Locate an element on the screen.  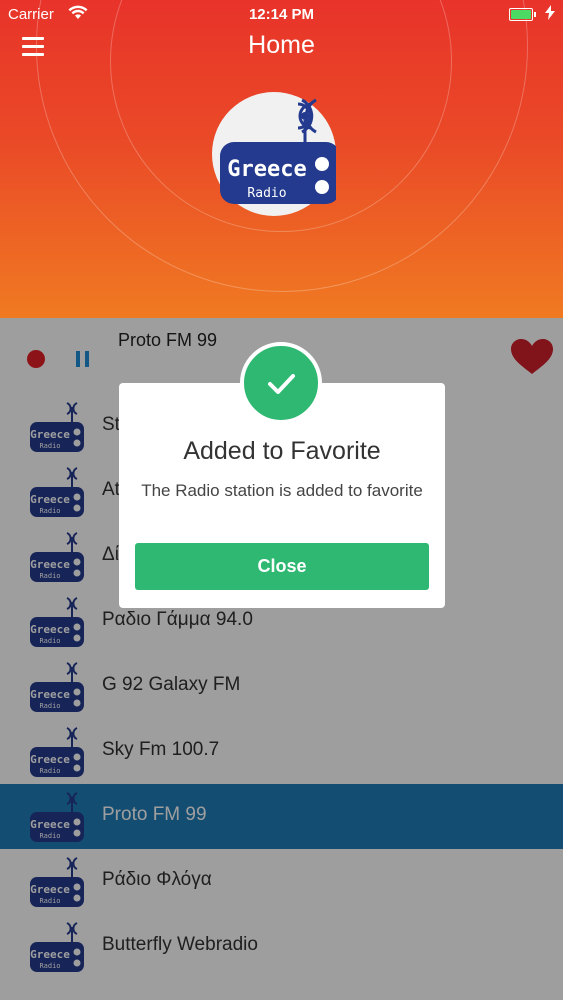
battery-icon is located at coordinates (522, 14).